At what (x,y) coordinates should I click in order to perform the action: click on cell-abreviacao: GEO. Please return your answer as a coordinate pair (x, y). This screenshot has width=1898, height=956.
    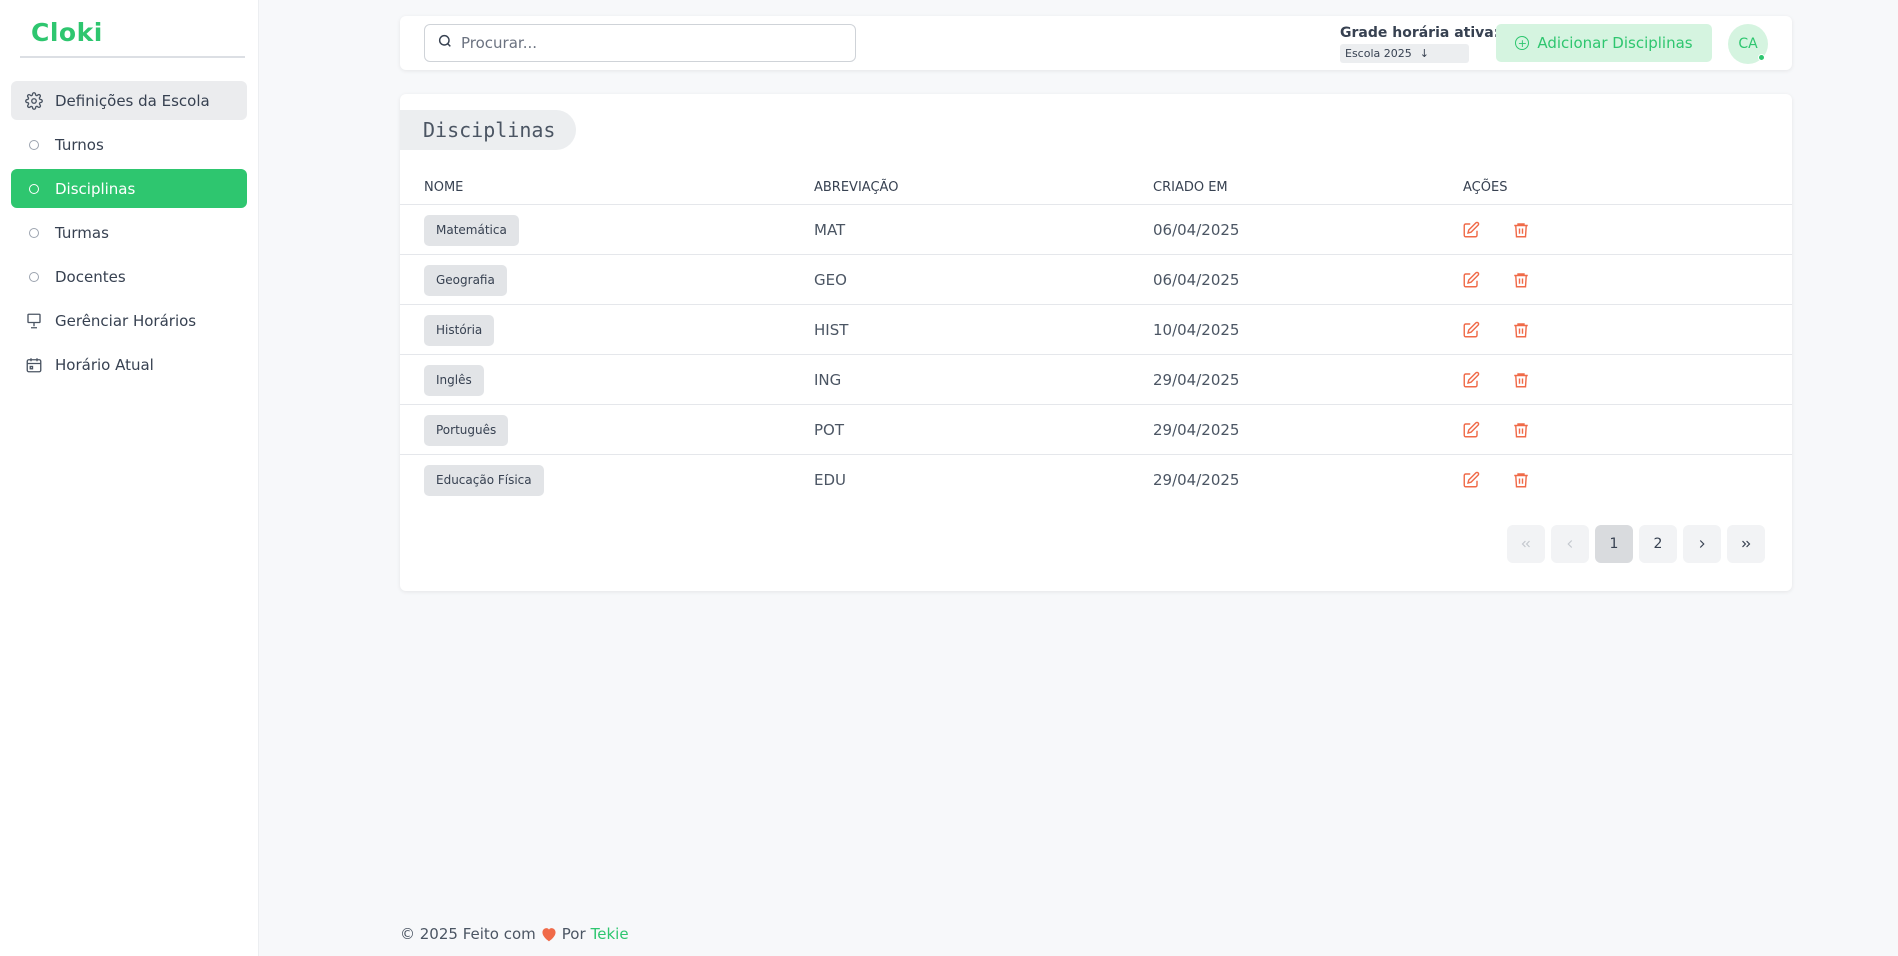
    Looking at the image, I should click on (830, 280).